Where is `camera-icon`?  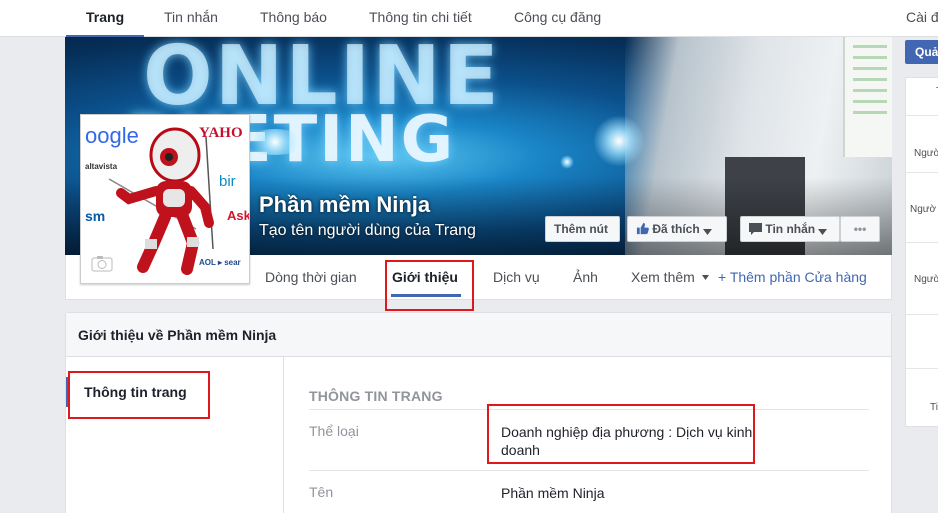
camera-icon is located at coordinates (102, 263).